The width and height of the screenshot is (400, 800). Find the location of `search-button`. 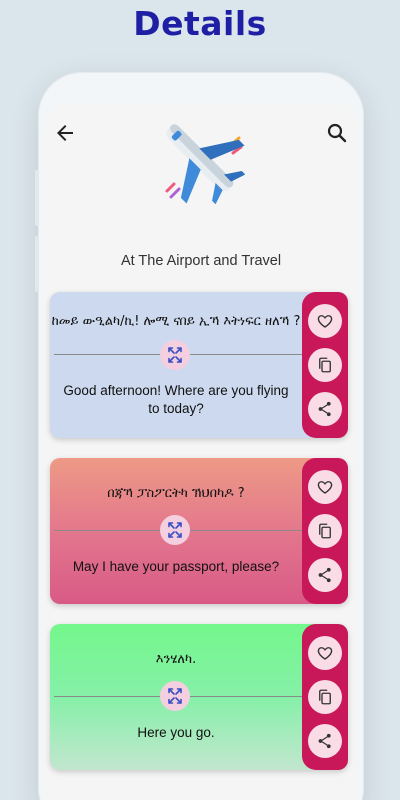

search-button is located at coordinates (337, 133).